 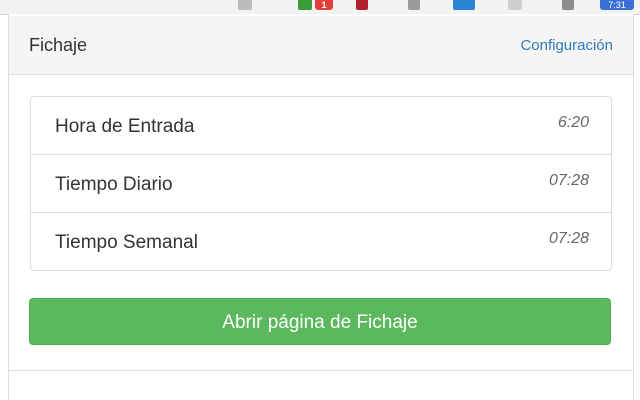 What do you see at coordinates (568, 180) in the screenshot?
I see `daily-time-value: 07:28` at bounding box center [568, 180].